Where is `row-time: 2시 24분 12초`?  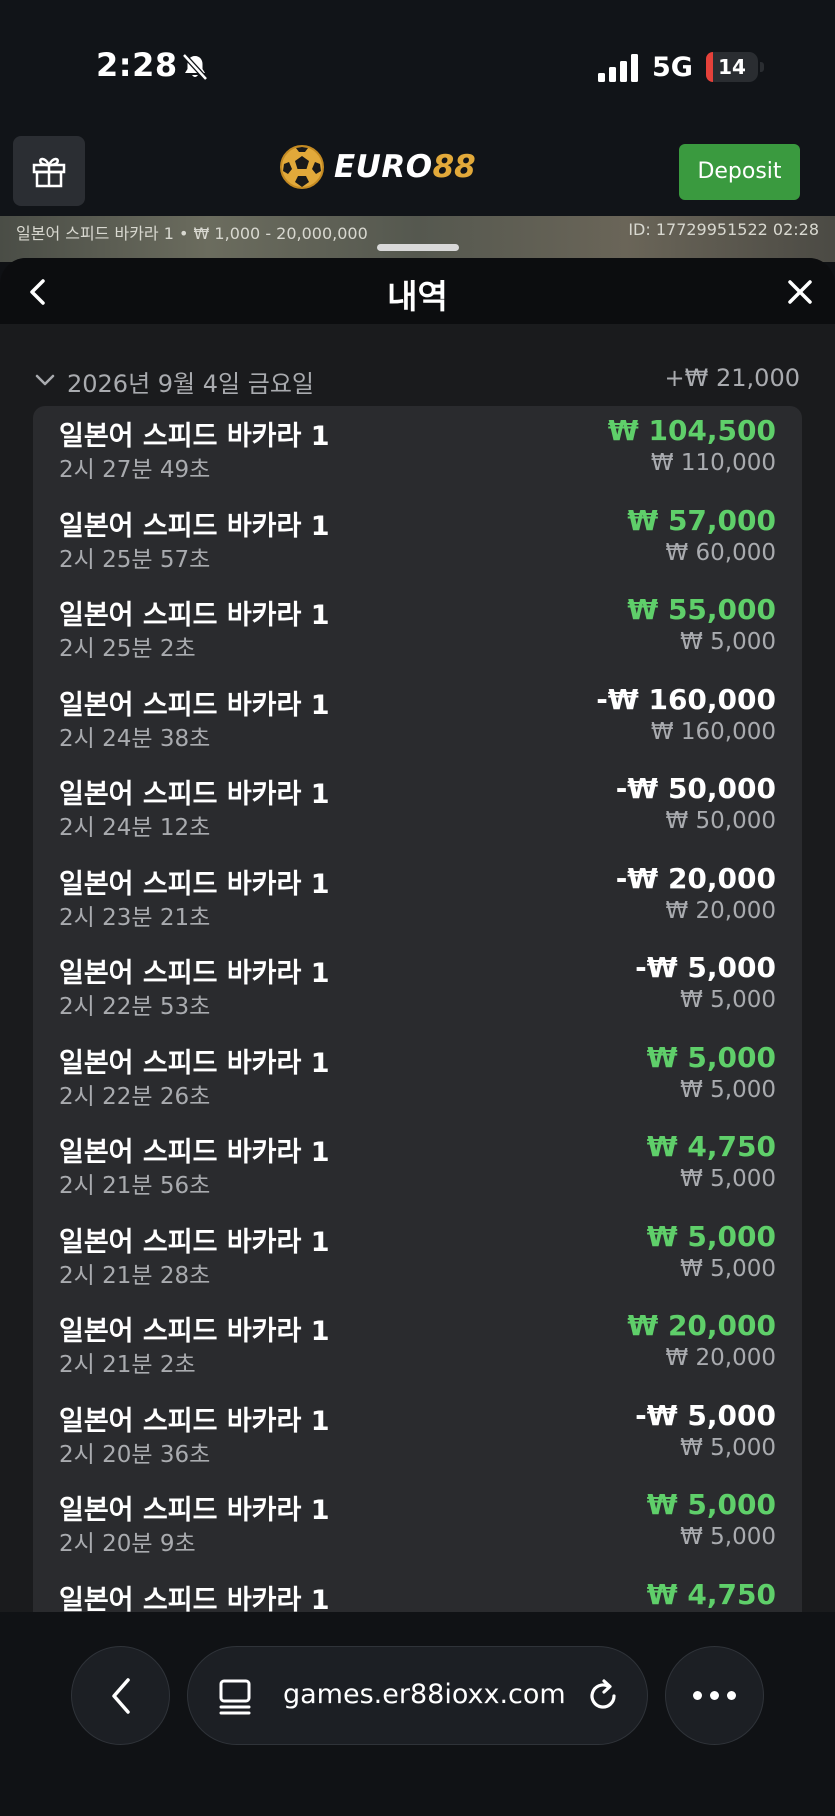
row-time: 2시 24분 12초 is located at coordinates (135, 828).